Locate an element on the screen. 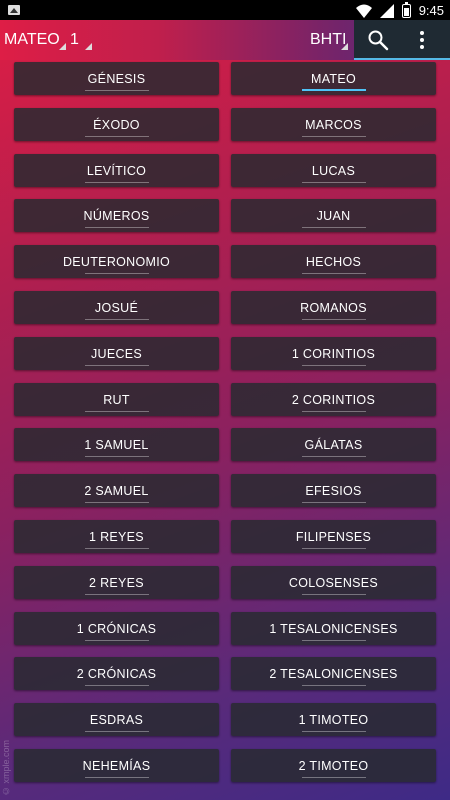  book-button: 1 CORINTIOS is located at coordinates (333, 353).